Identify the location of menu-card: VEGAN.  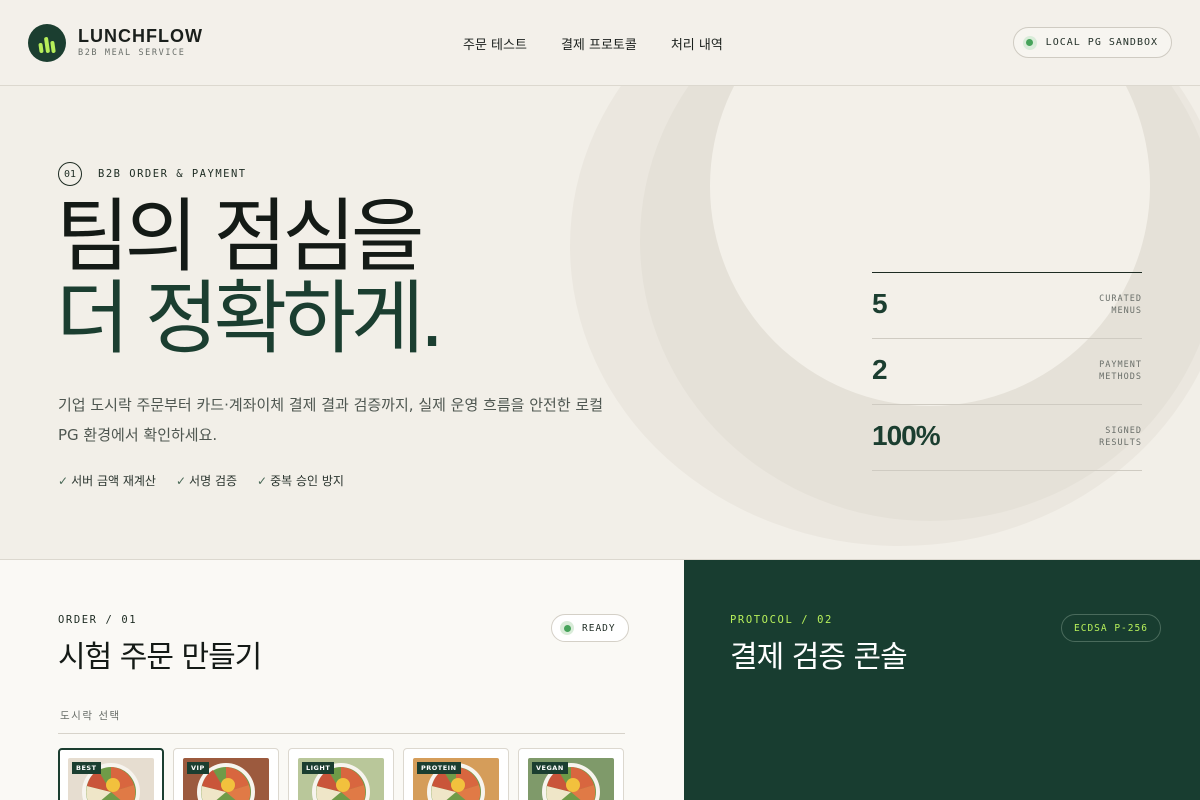
(571, 774).